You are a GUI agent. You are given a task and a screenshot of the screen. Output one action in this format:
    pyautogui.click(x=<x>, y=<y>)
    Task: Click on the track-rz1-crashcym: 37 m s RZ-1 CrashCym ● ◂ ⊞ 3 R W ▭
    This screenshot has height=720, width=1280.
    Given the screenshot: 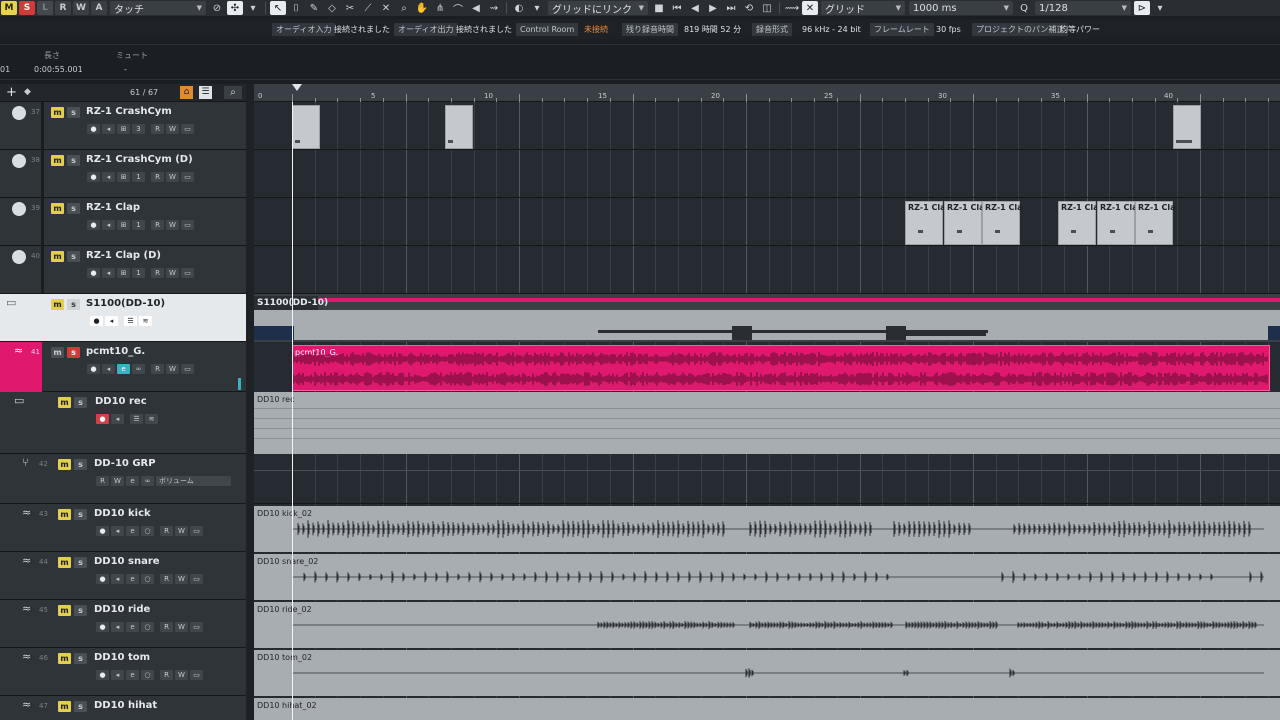 What is the action you would take?
    pyautogui.click(x=123, y=126)
    